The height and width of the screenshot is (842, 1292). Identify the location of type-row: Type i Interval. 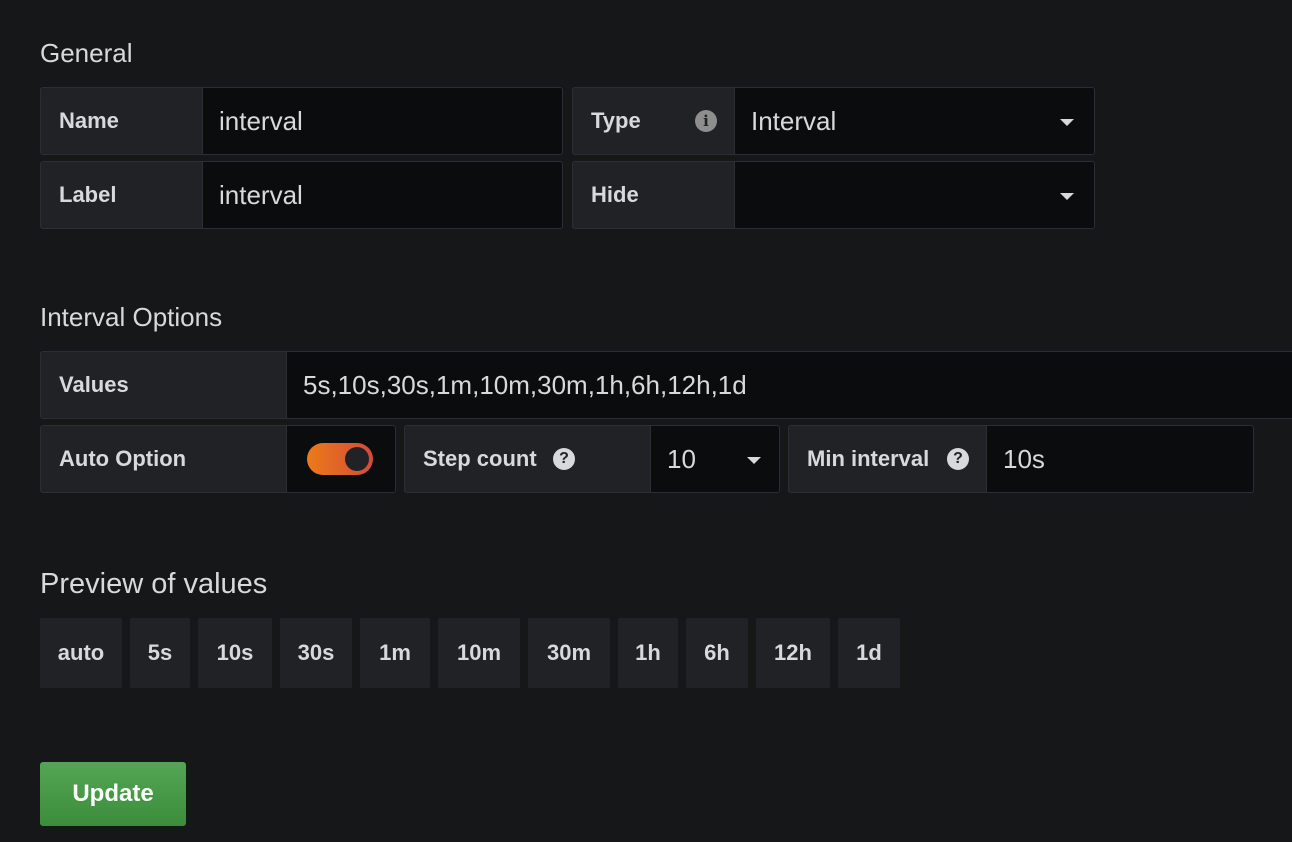
(833, 121).